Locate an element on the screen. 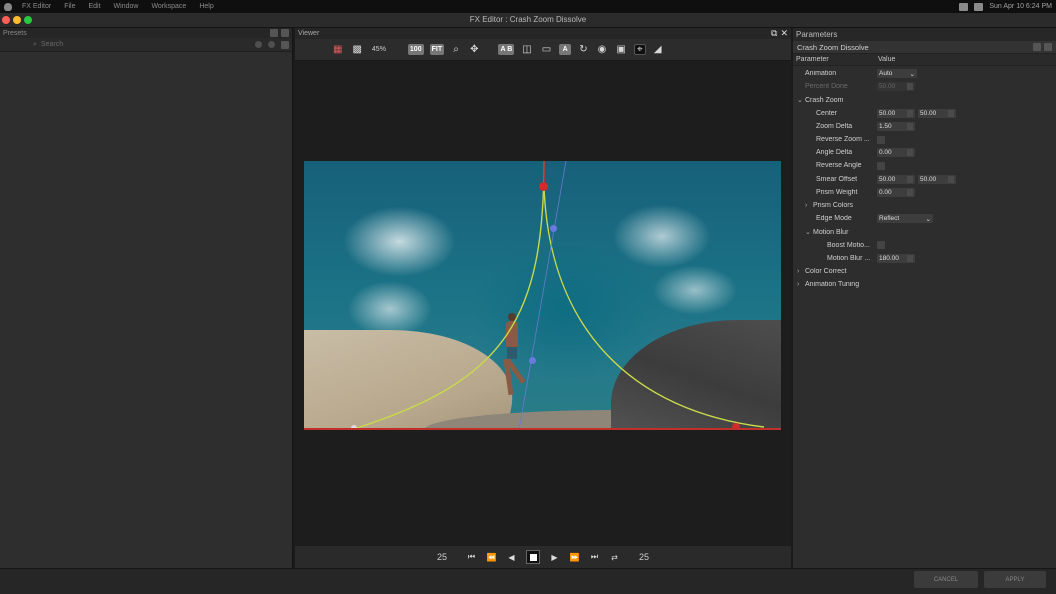  go-to-start-icon: ⏮ is located at coordinates (471, 557).